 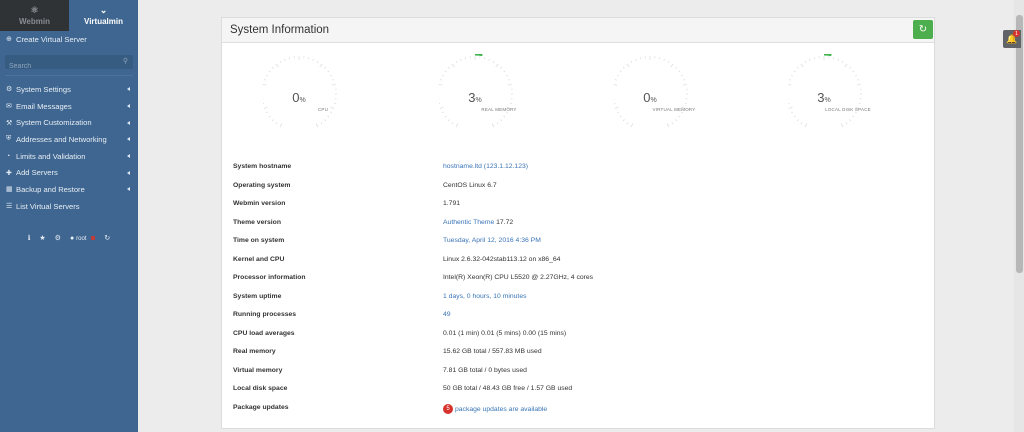 I want to click on package-updates-link: package updates are available, so click(x=501, y=408).